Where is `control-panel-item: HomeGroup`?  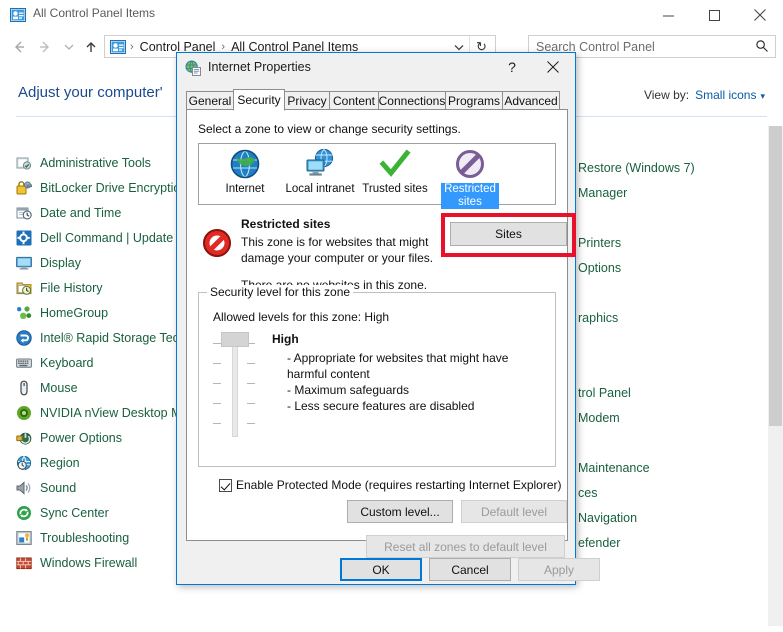 control-panel-item: HomeGroup is located at coordinates (62, 312).